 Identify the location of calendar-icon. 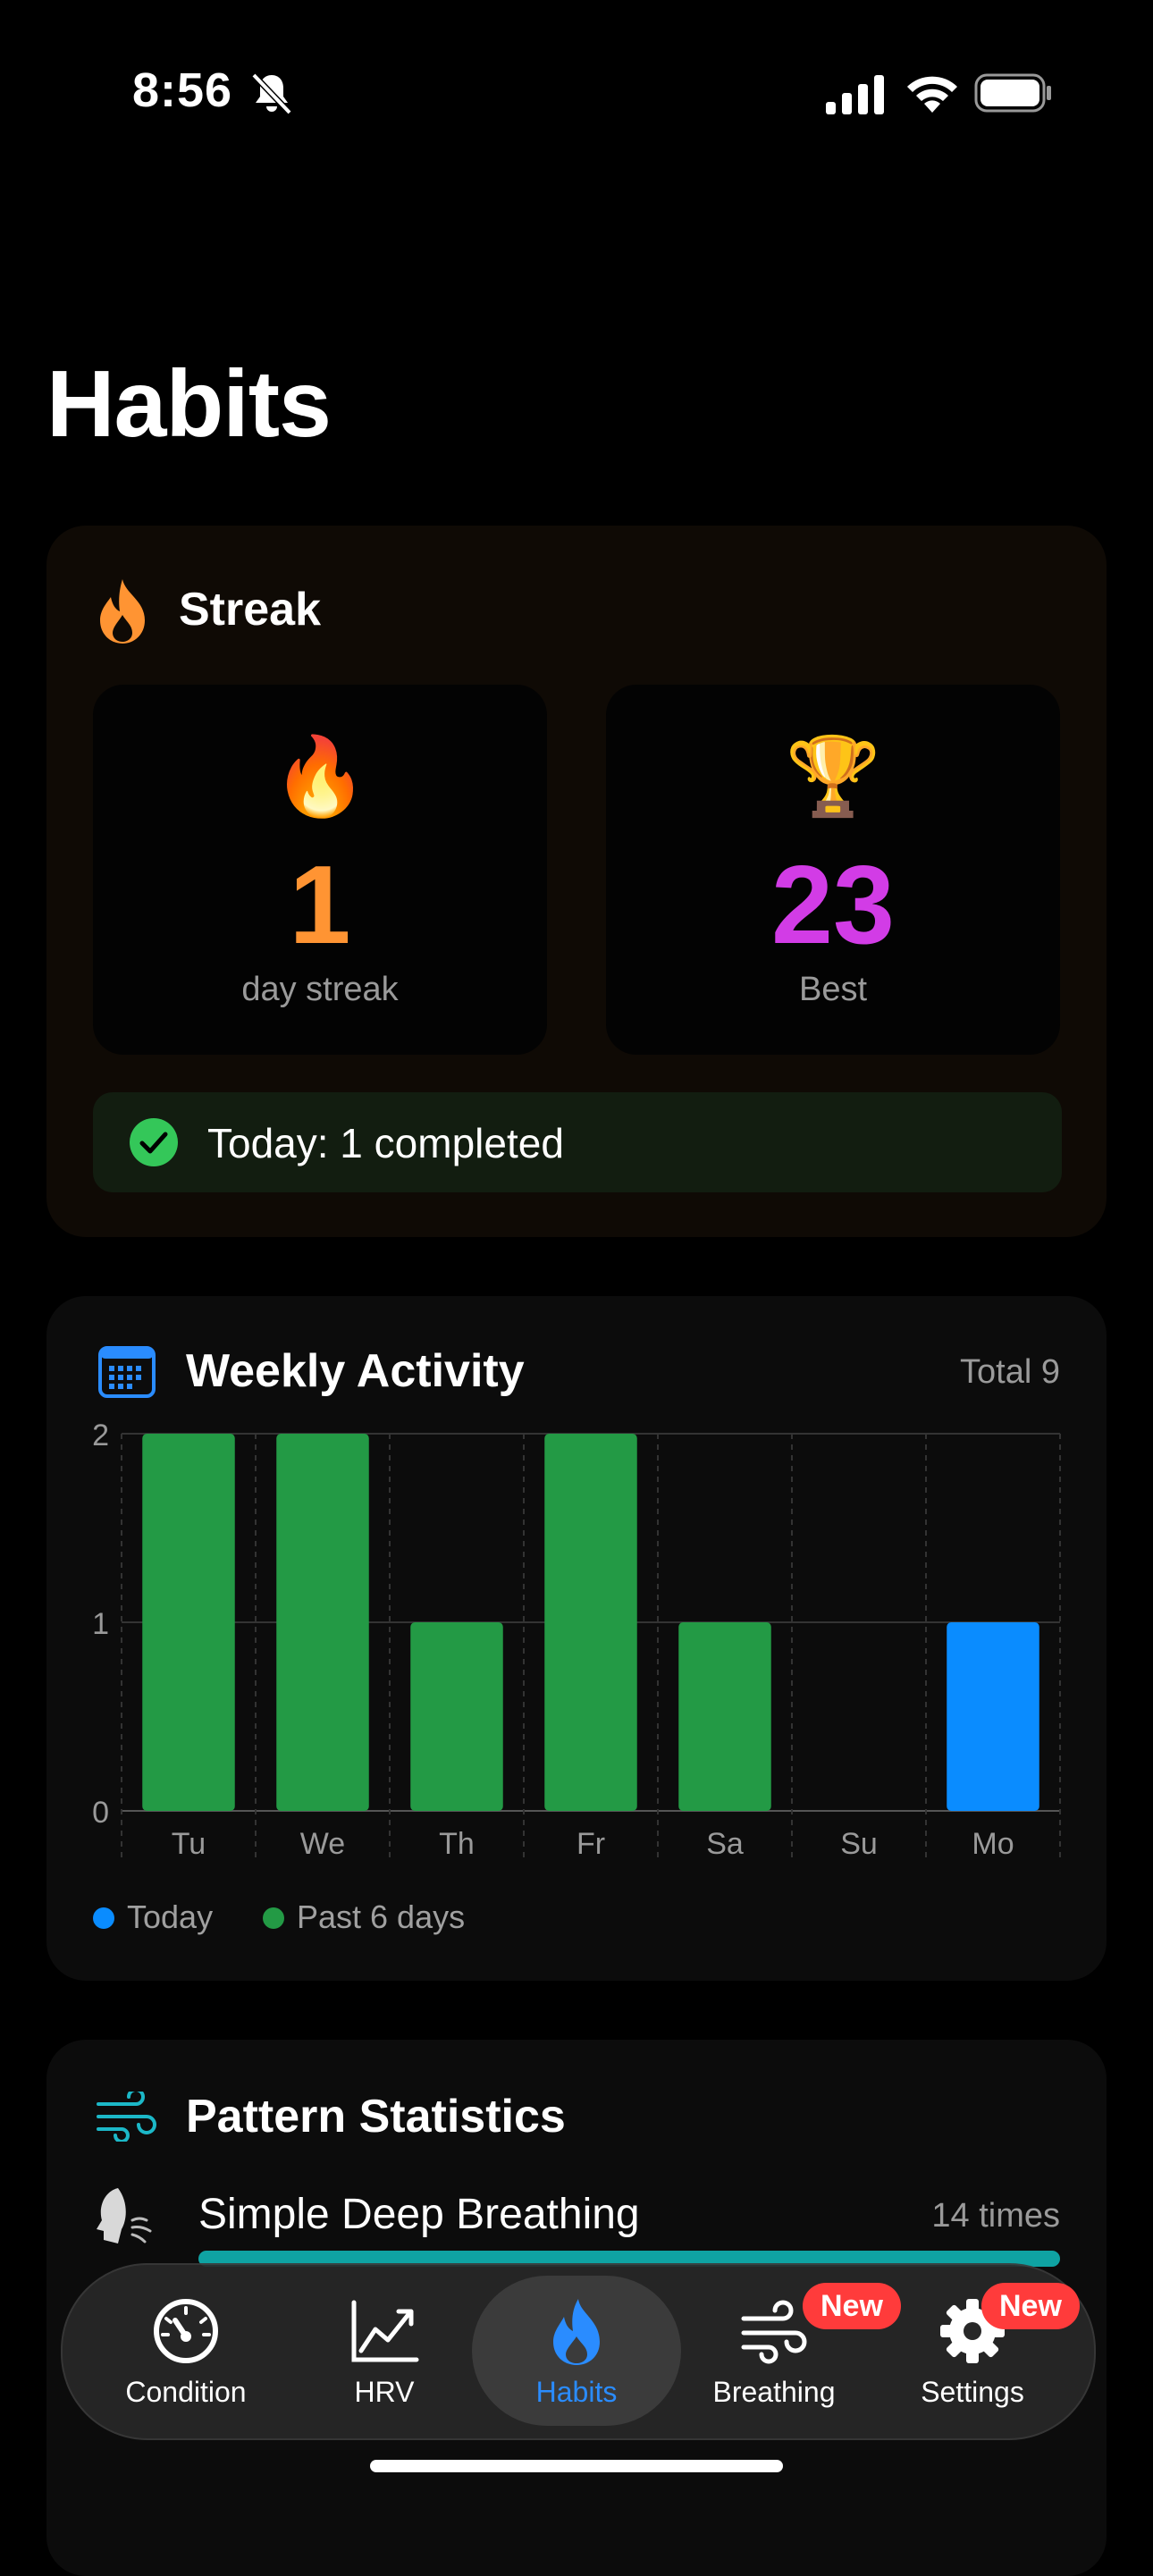
(127, 1372).